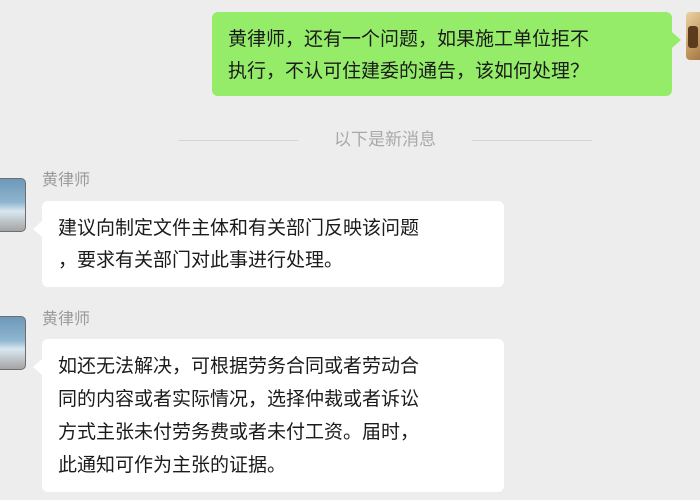  I want to click on new-messages-label: 以下是新消息, so click(385, 140).